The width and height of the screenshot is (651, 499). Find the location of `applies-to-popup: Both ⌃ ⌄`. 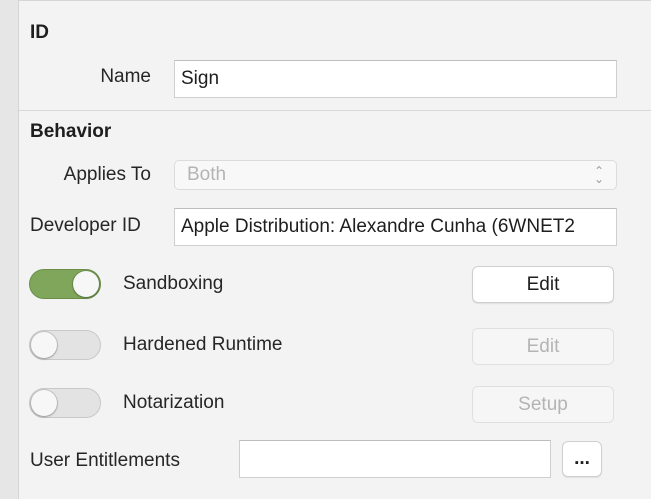

applies-to-popup: Both ⌃ ⌄ is located at coordinates (395, 175).